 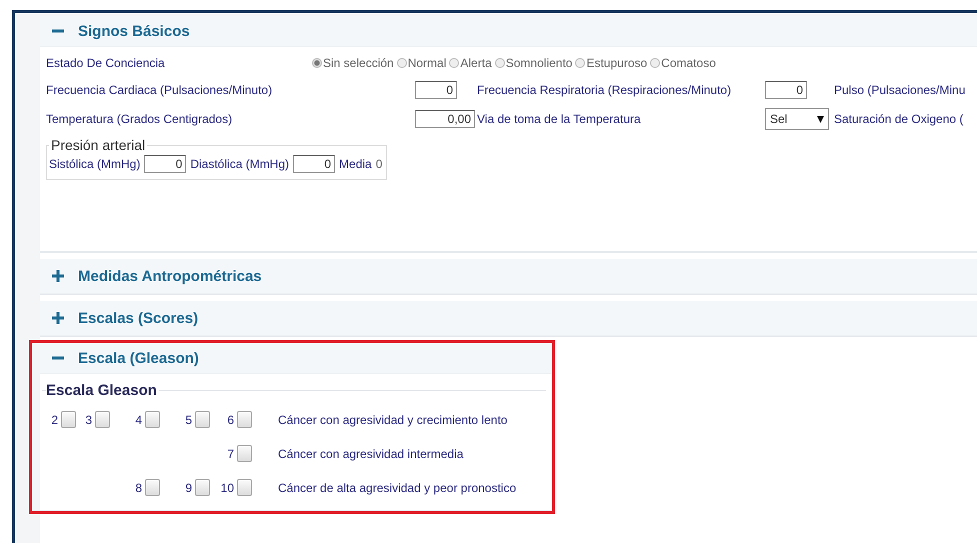 What do you see at coordinates (138, 487) in the screenshot?
I see `score-label: 8` at bounding box center [138, 487].